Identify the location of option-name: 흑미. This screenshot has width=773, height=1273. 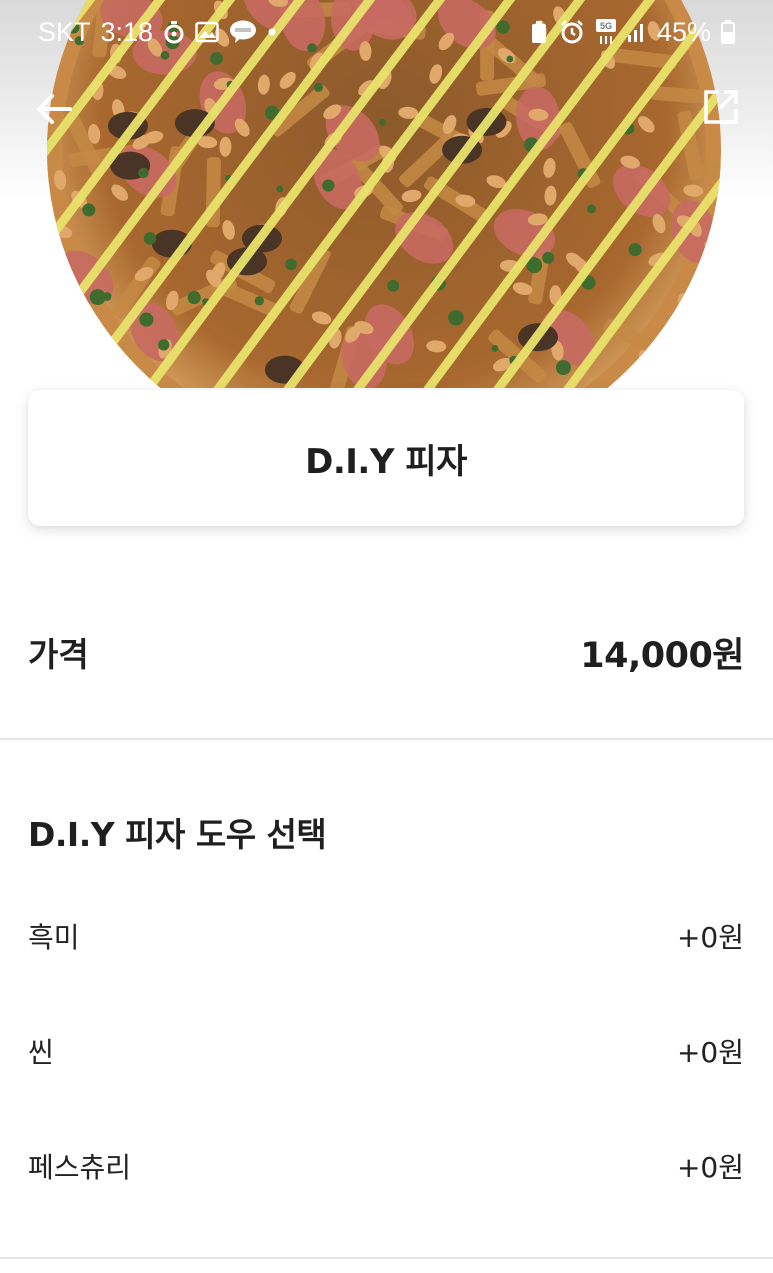
(54, 937).